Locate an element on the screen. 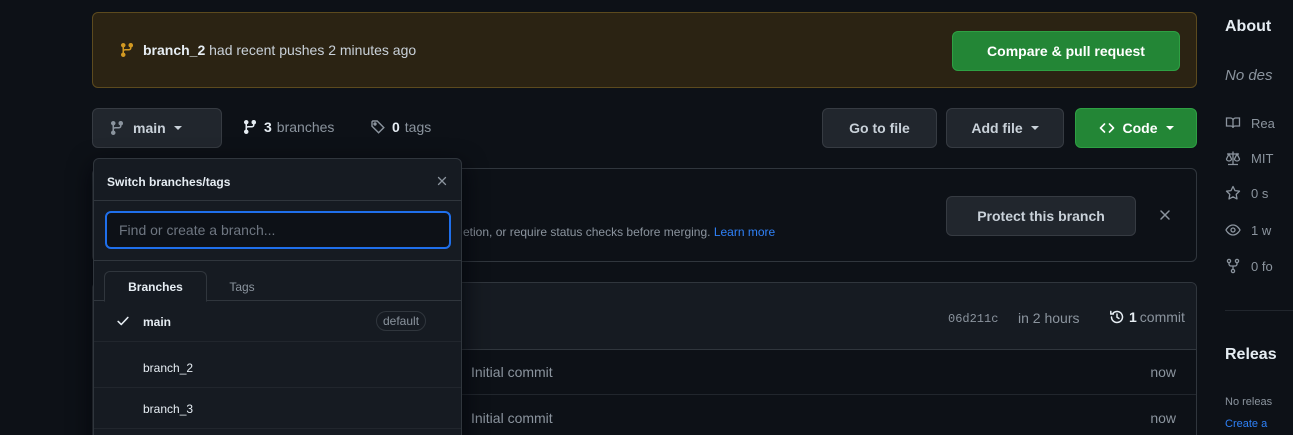 This screenshot has height=435, width=1293. tag-icon is located at coordinates (378, 127).